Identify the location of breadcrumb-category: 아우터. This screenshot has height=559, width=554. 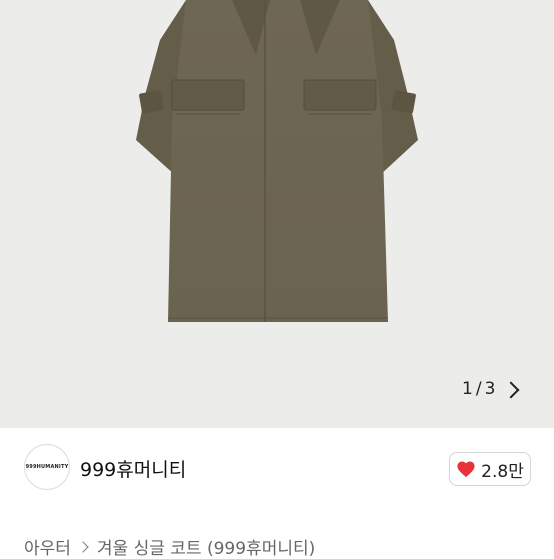
(47, 546).